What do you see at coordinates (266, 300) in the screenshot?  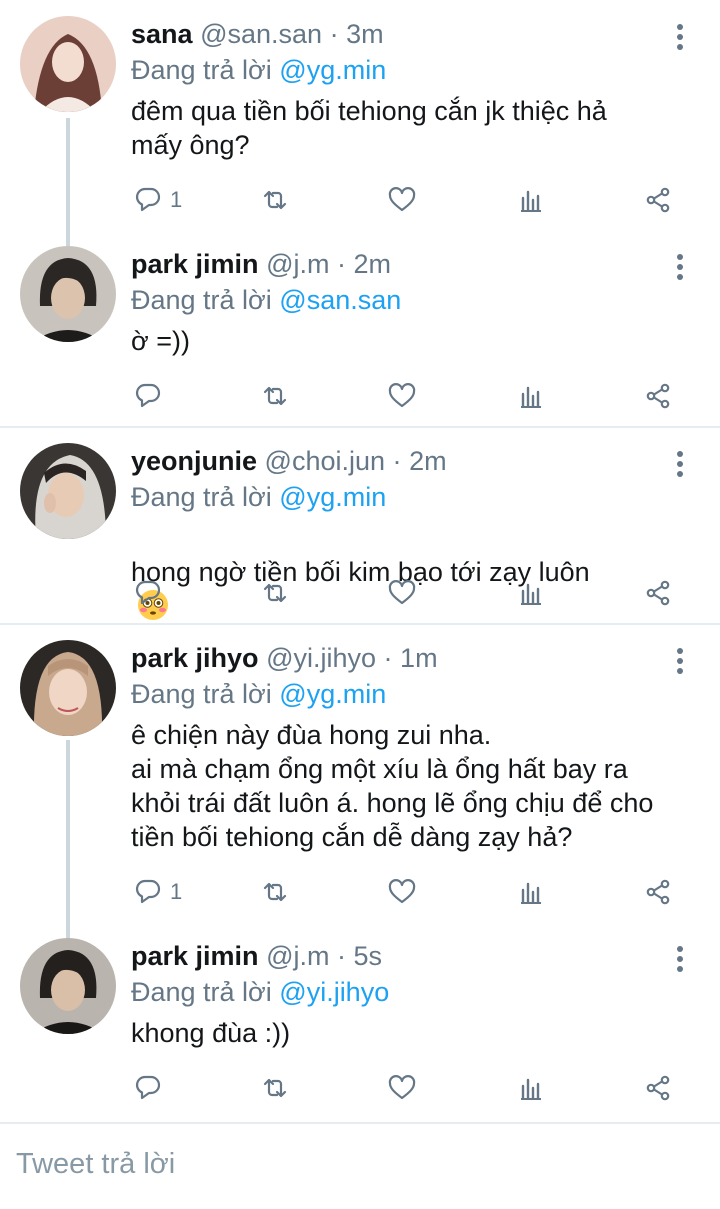 I see `replying-to: Đang trả lời @san.san` at bounding box center [266, 300].